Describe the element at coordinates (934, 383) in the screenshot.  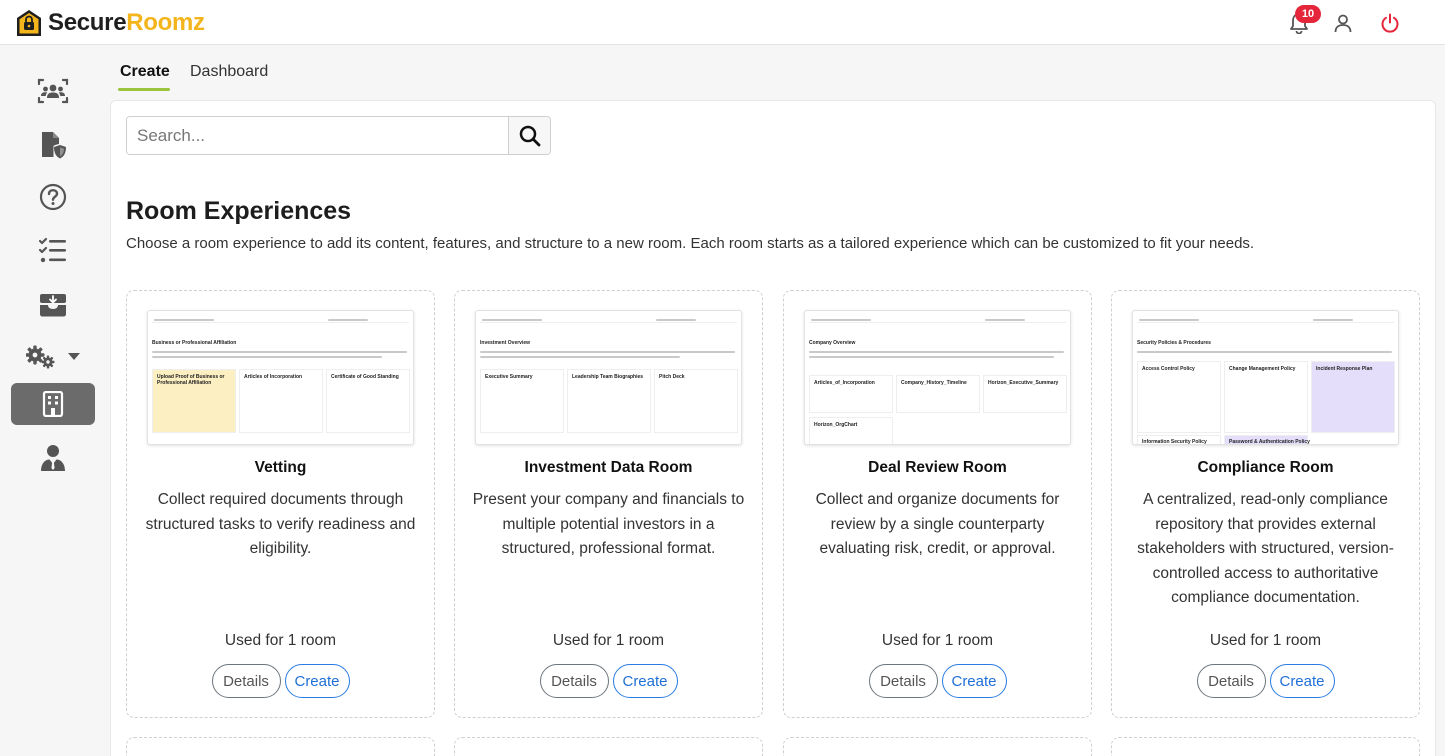
I see `preview-cell-title: Company_History_Timeline` at that location.